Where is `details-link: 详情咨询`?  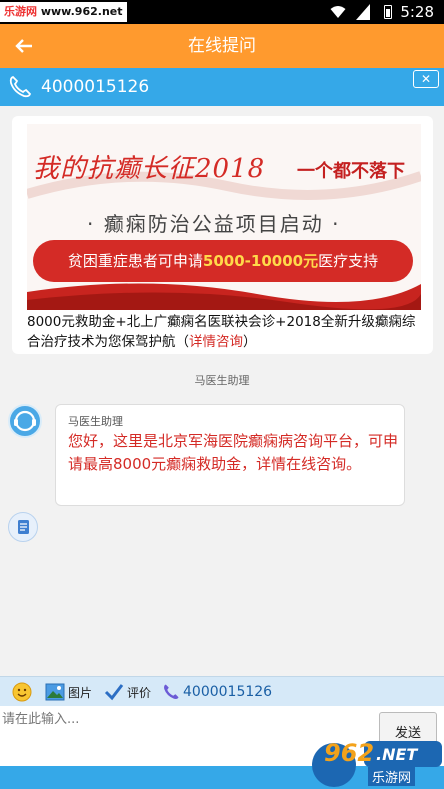
details-link: 详情咨询 is located at coordinates (216, 342).